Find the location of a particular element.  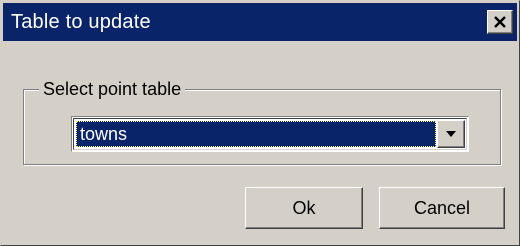

ok-button: Ok is located at coordinates (304, 208).